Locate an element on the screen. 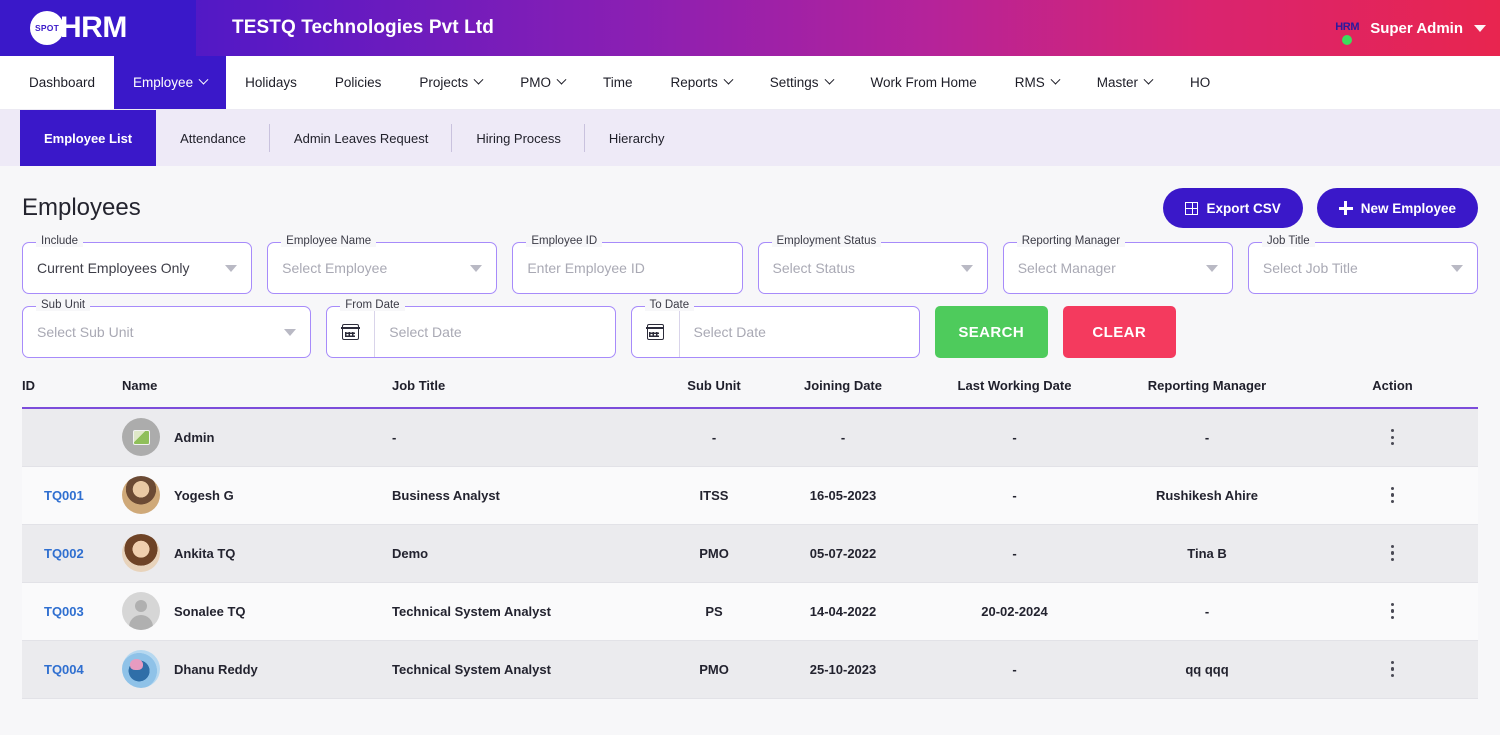  page-header-actions: Export CSV New Employee is located at coordinates (1320, 208).